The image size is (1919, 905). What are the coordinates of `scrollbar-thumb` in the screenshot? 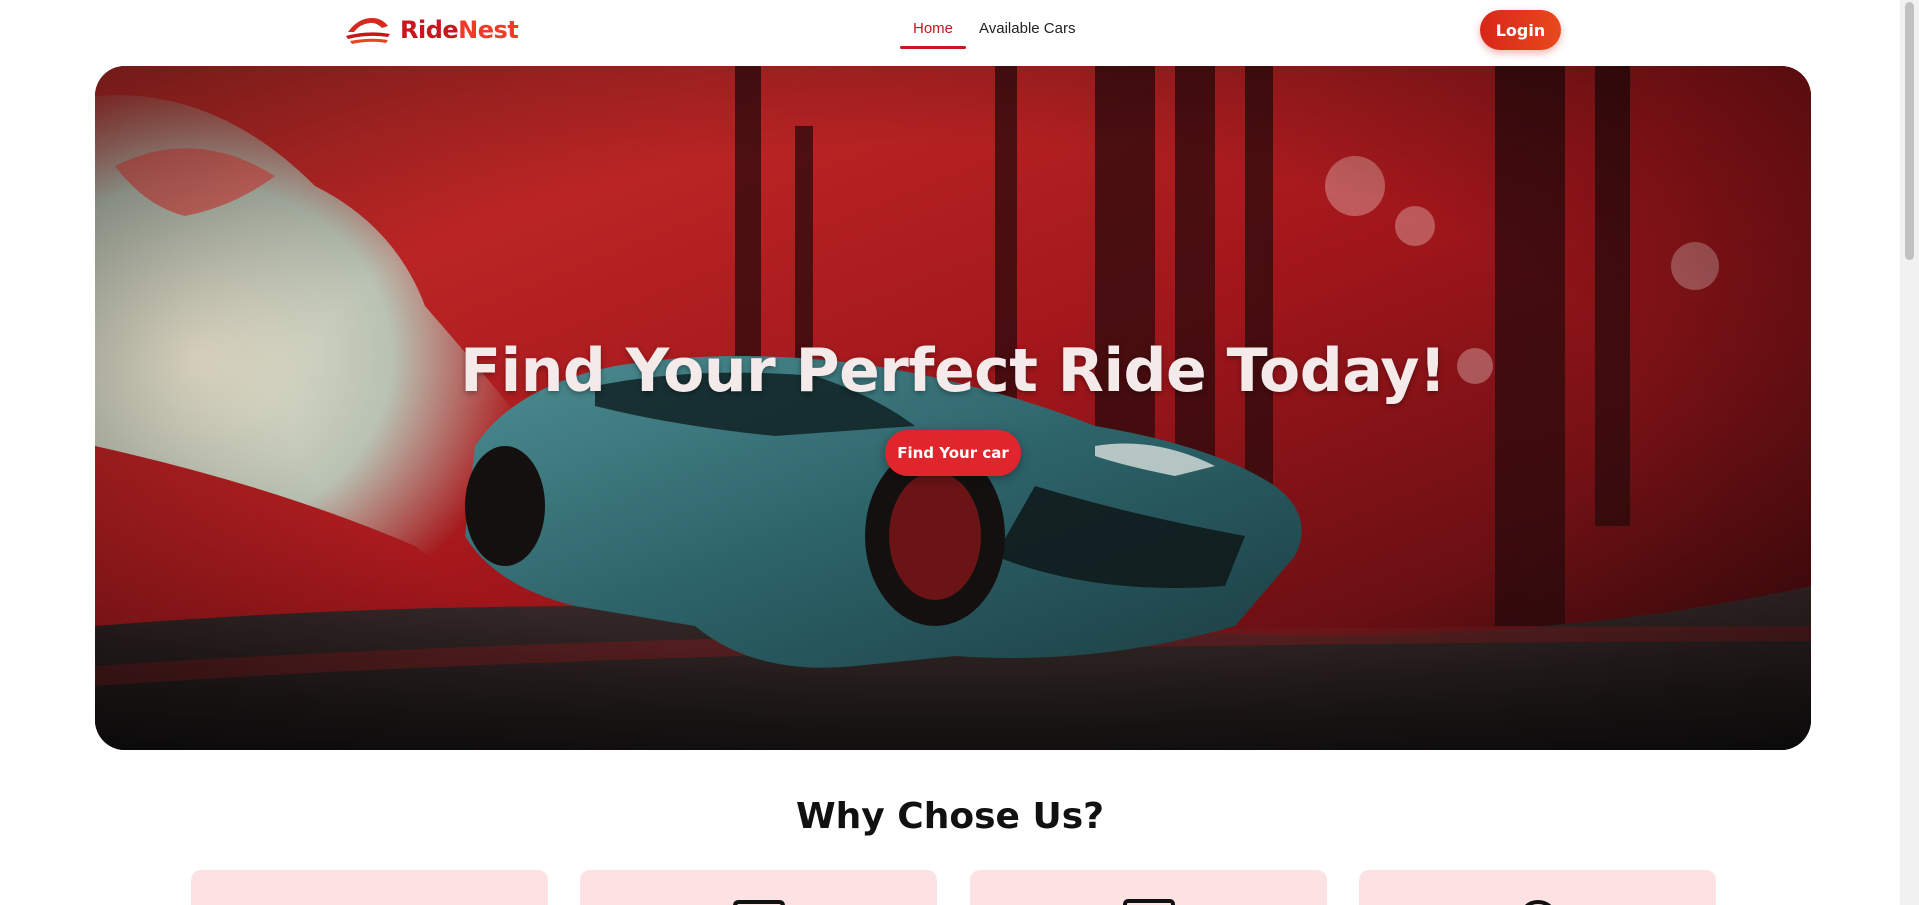 It's located at (1909, 131).